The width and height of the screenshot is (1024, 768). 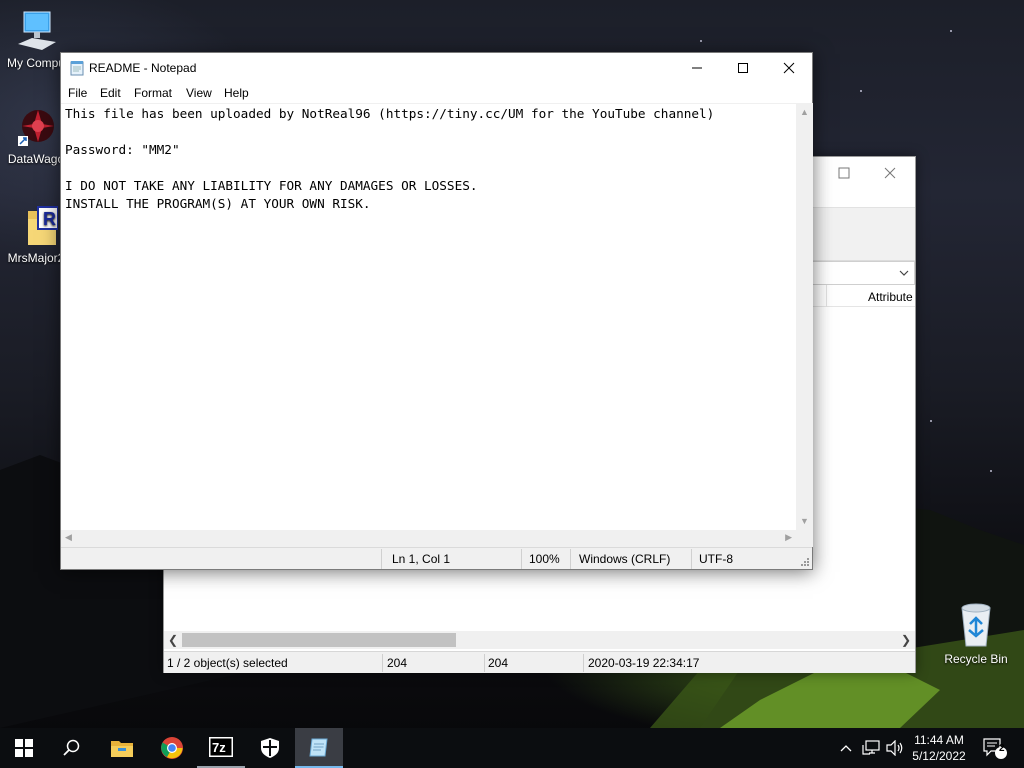 I want to click on clock-time: 11:44 AM, so click(x=939, y=740).